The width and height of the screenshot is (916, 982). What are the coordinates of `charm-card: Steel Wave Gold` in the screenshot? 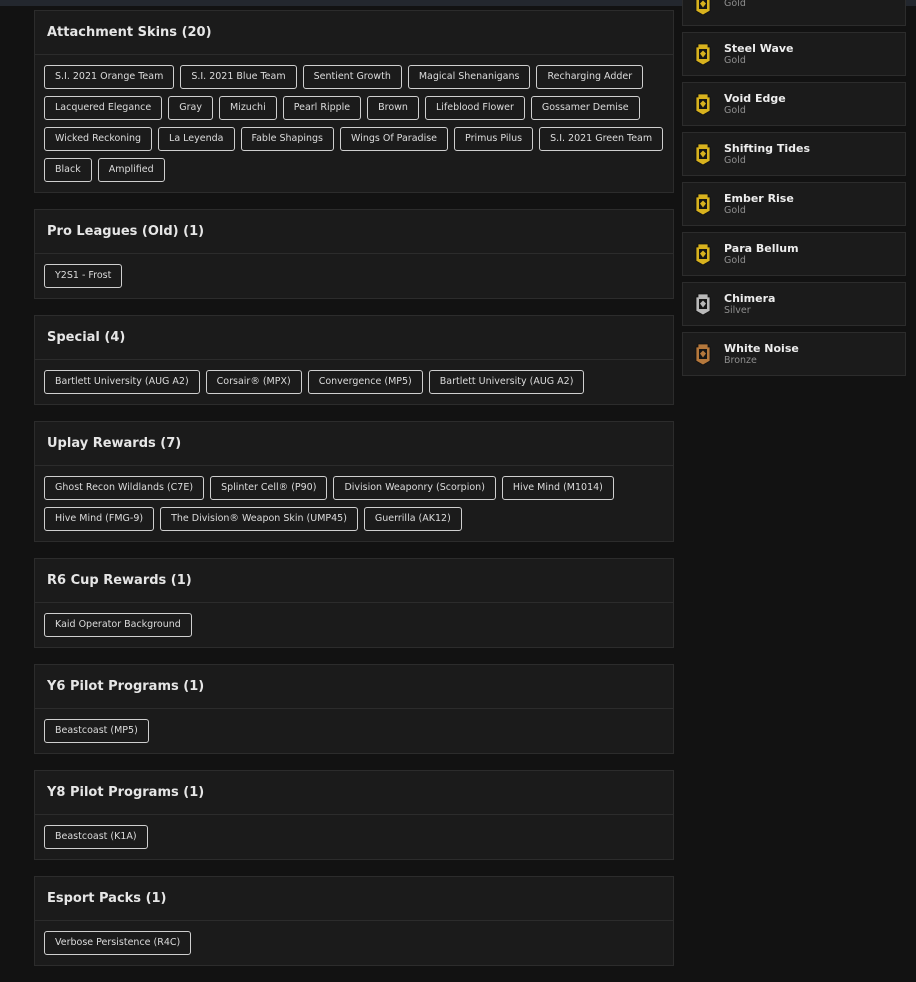 It's located at (794, 54).